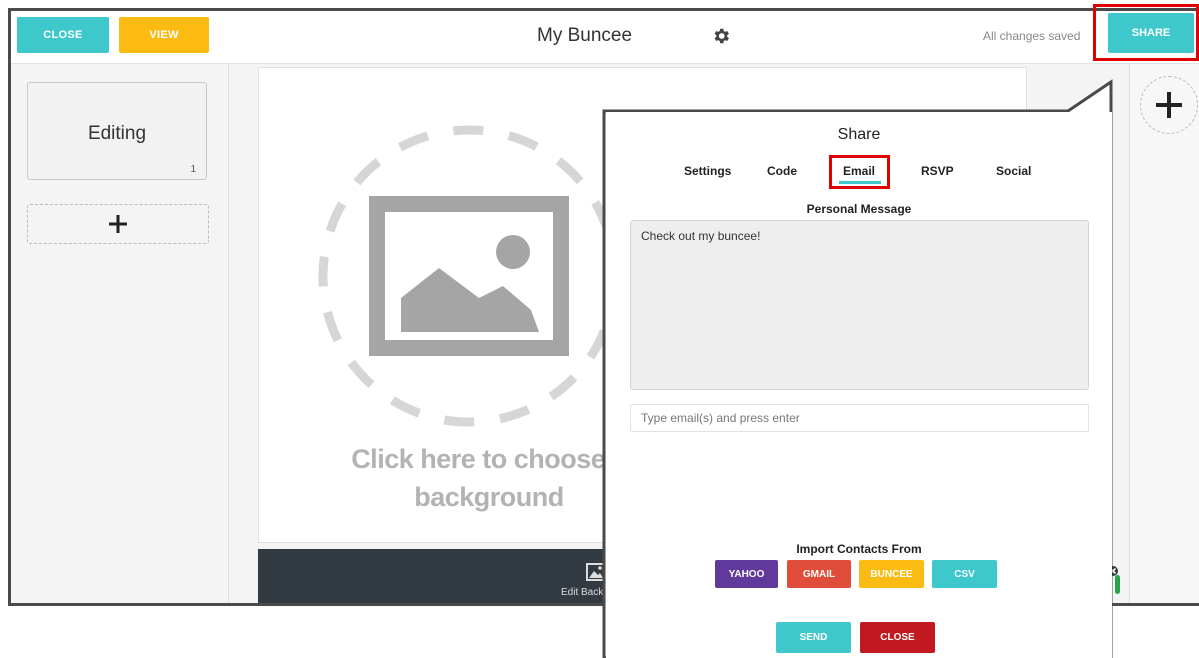 This screenshot has width=1199, height=658. I want to click on tab-rsvp: RSVP, so click(937, 171).